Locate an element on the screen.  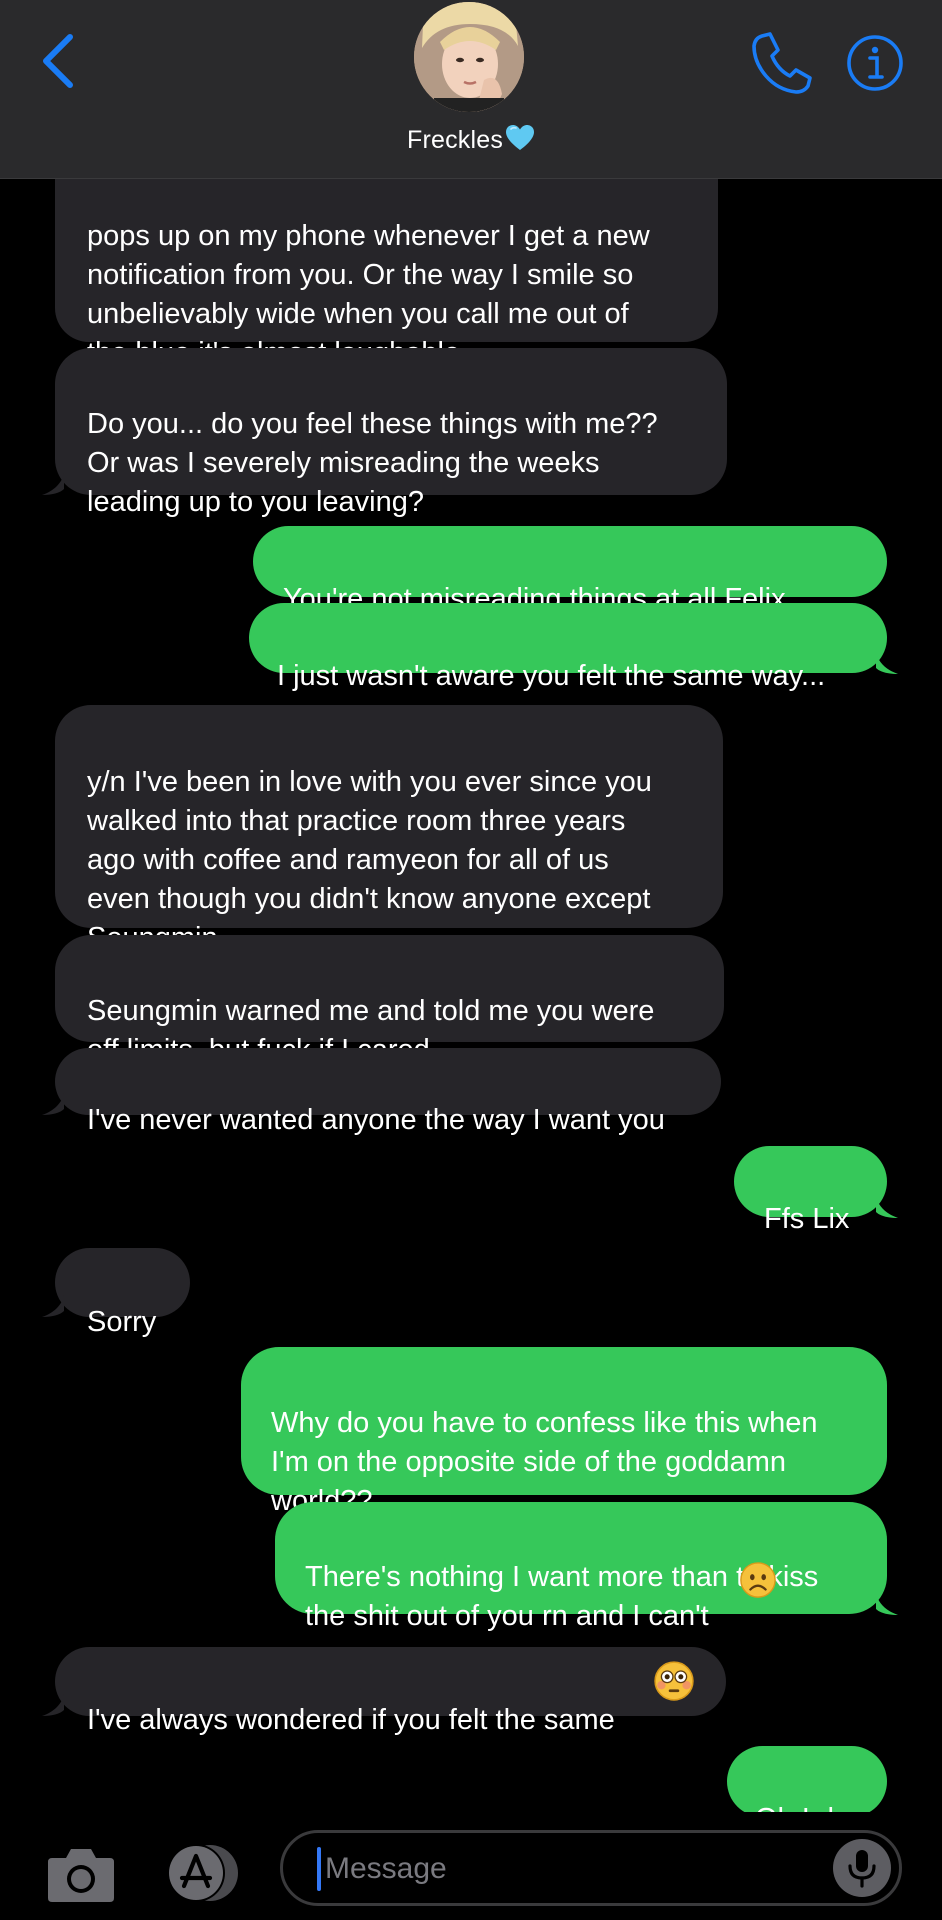
message-input-field is located at coordinates (591, 1868).